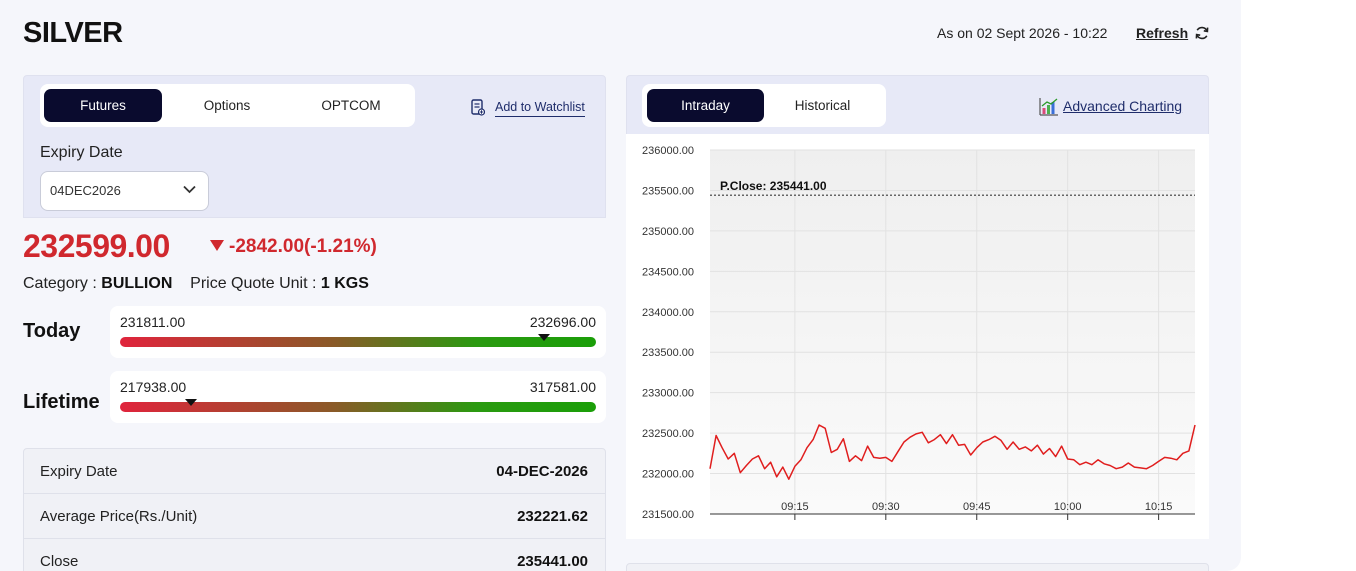 This screenshot has height=571, width=1356. I want to click on price-change-value: -2842.00(-1.21%), so click(303, 246).